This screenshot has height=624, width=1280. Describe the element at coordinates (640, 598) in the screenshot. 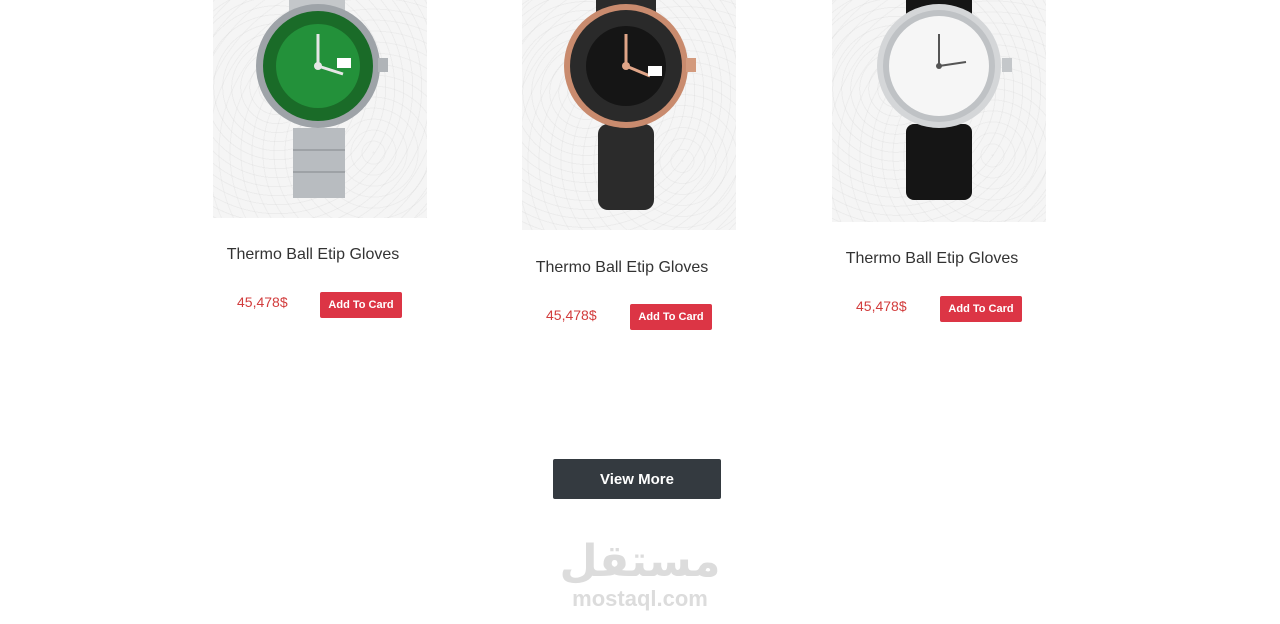

I see `watermark-latin-text: mostaql.com` at that location.